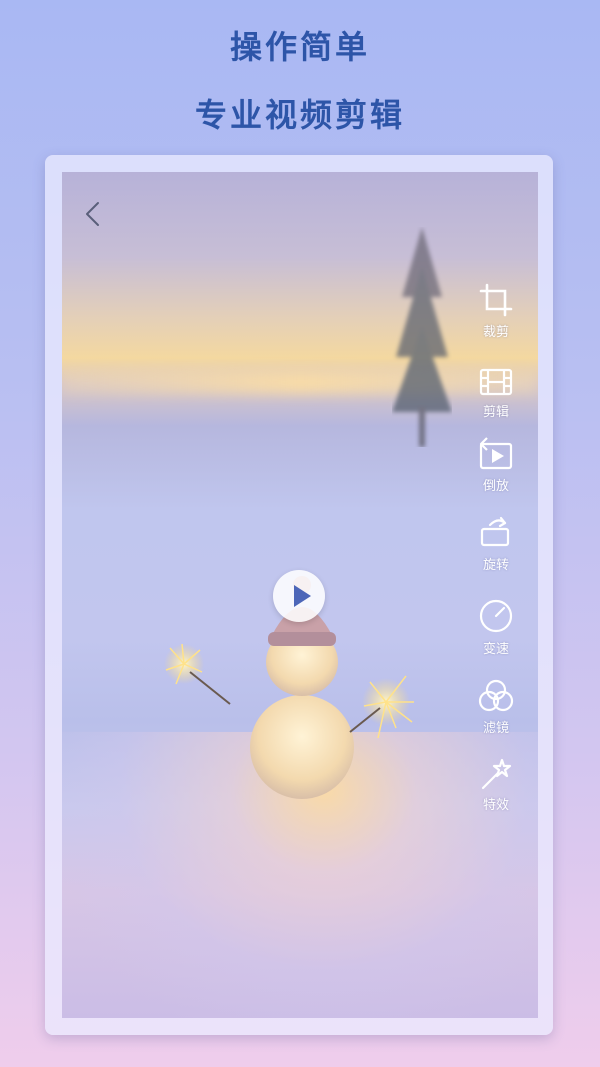 The height and width of the screenshot is (1067, 600). I want to click on tool-effects-label: 特效, so click(495, 805).